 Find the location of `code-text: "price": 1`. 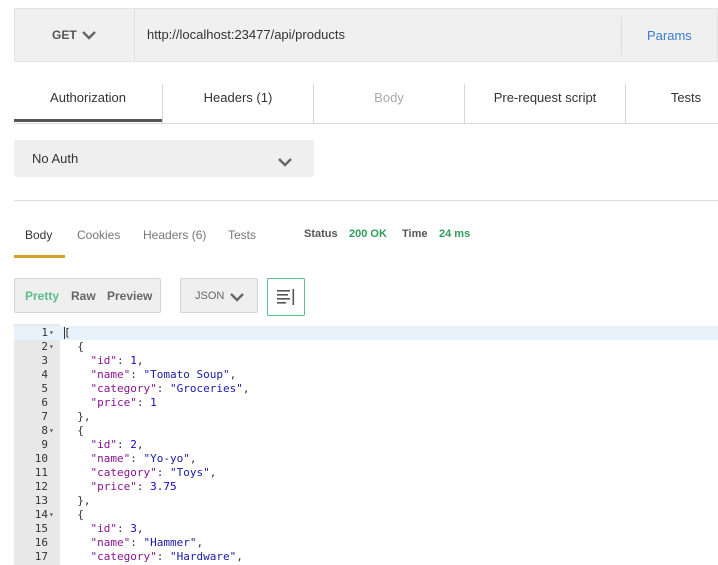

code-text: "price": 1 is located at coordinates (123, 402).